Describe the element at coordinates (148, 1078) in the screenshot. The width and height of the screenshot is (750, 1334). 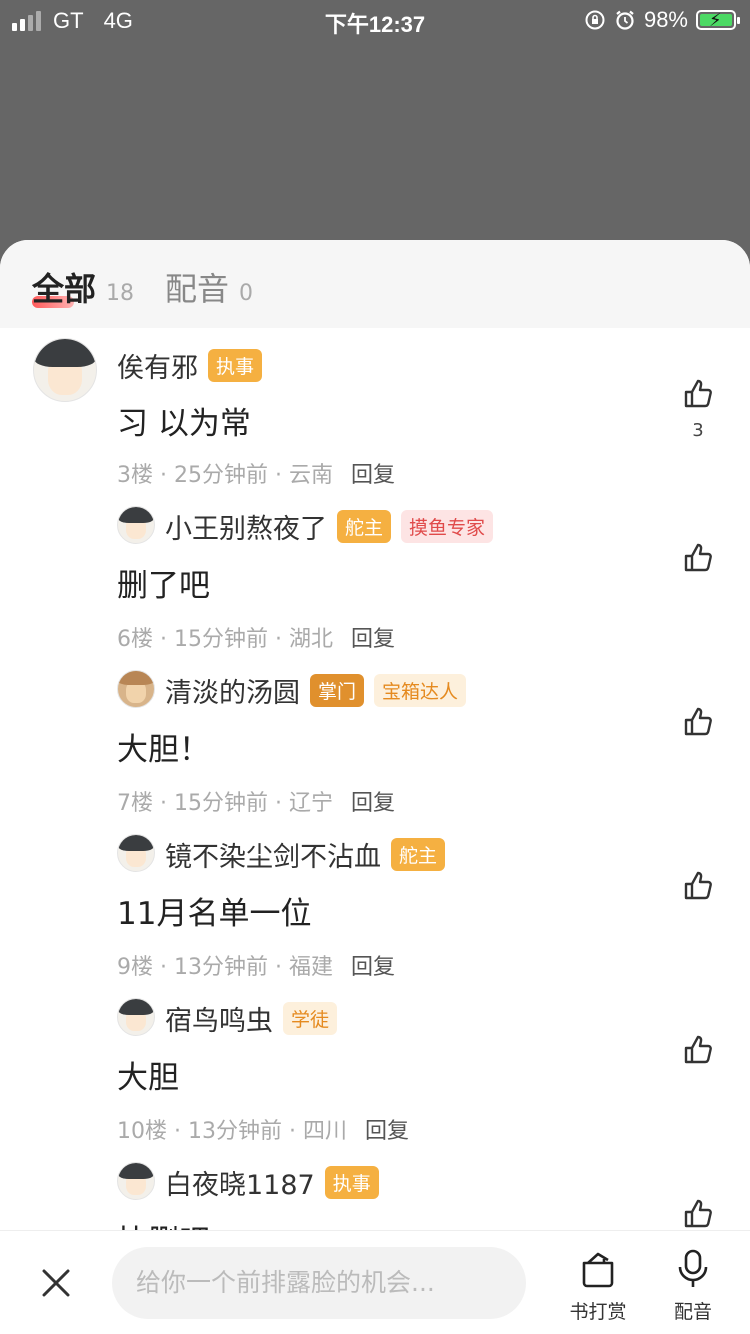
I see `comment-text: 大胆` at that location.